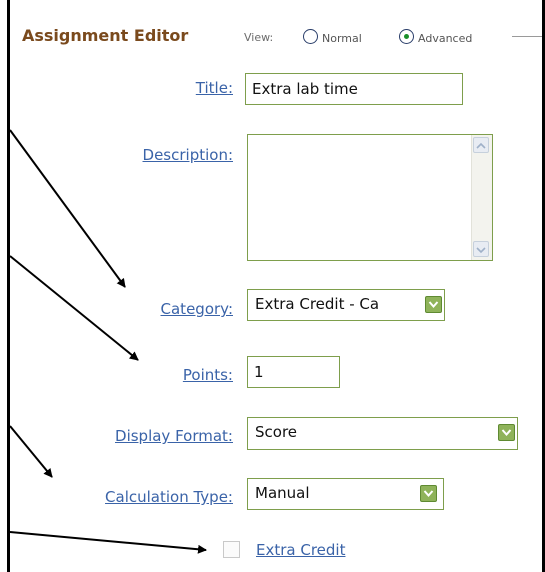 This screenshot has width=545, height=572. Describe the element at coordinates (67, 208) in the screenshot. I see `arrow-to-category` at that location.